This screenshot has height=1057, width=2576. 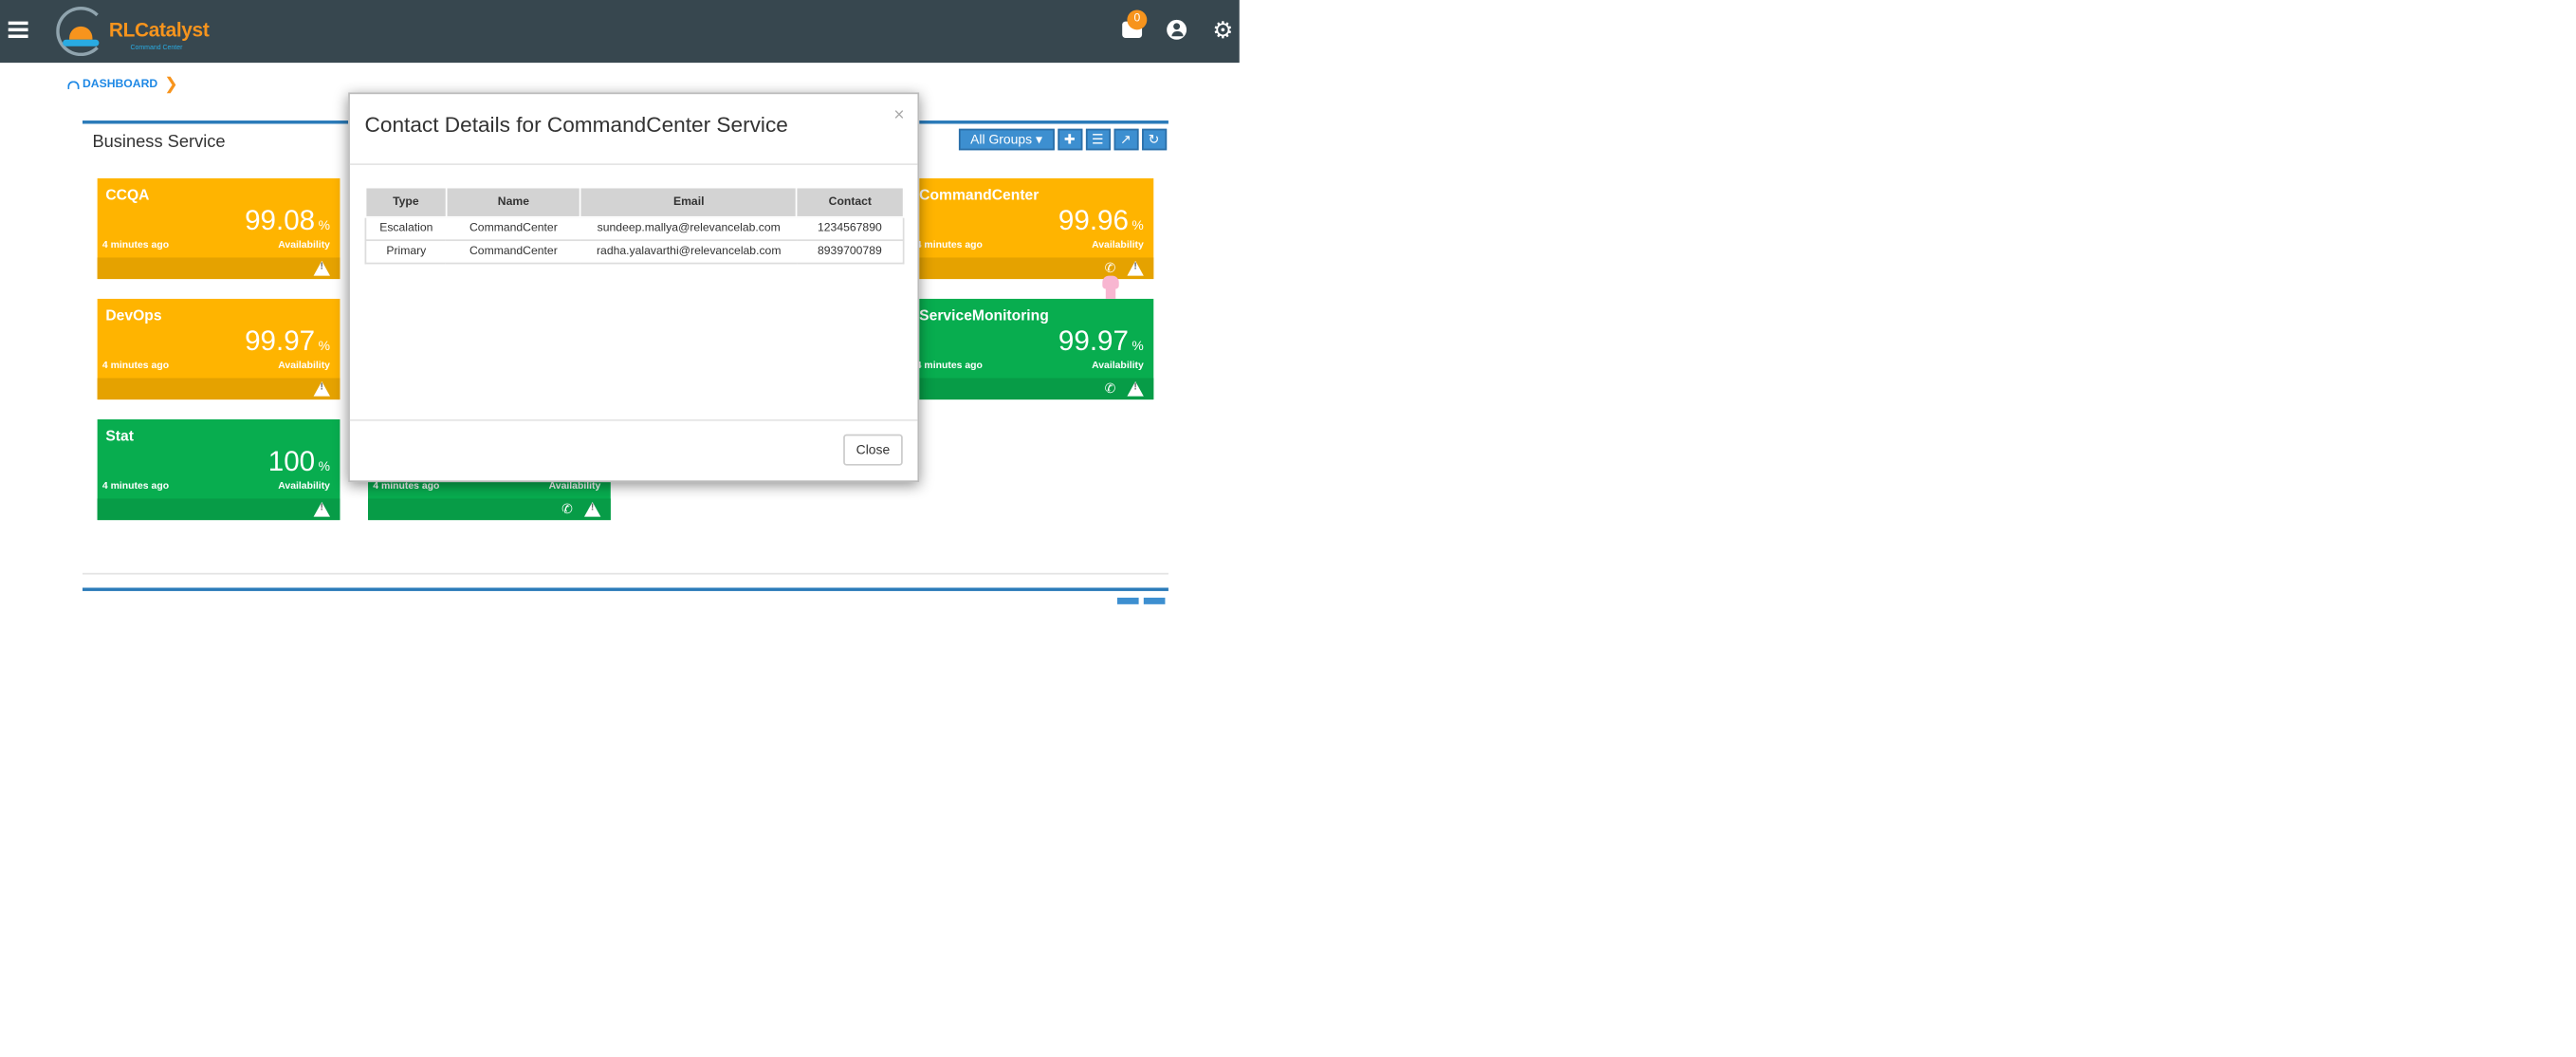 I want to click on panel-toolbar: All Groups ▾ ✚ ☰ ↗ ↻, so click(x=1062, y=139).